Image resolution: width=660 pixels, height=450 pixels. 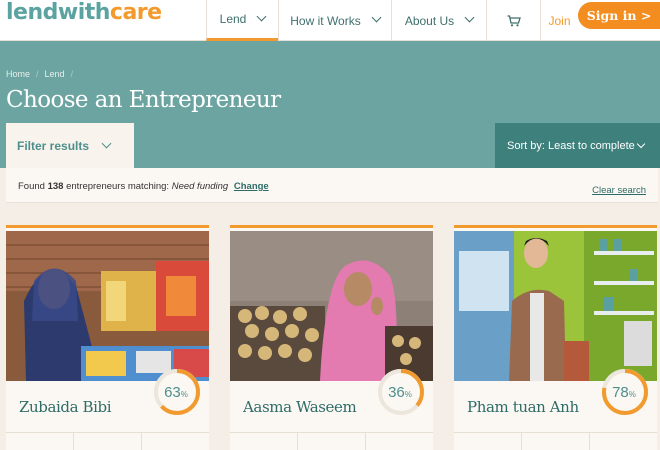 What do you see at coordinates (300, 407) in the screenshot?
I see `entrepreneur-name: Aasma Waseem` at bounding box center [300, 407].